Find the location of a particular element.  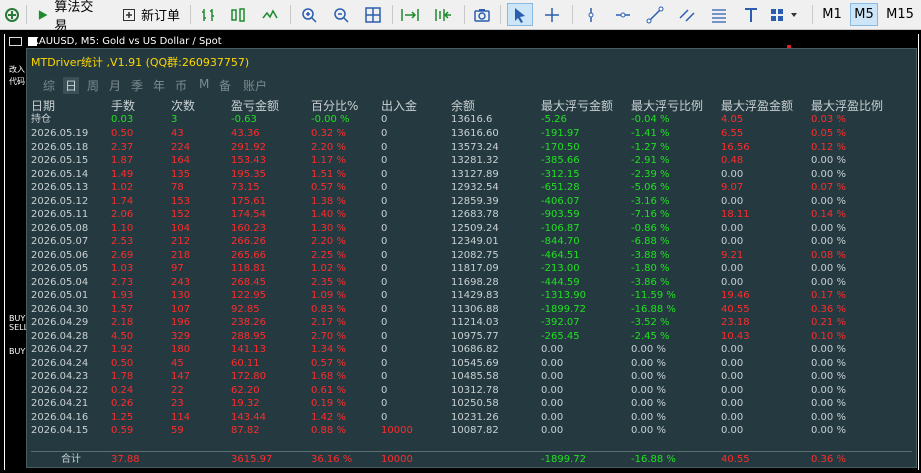

crosshair-icon is located at coordinates (552, 14).